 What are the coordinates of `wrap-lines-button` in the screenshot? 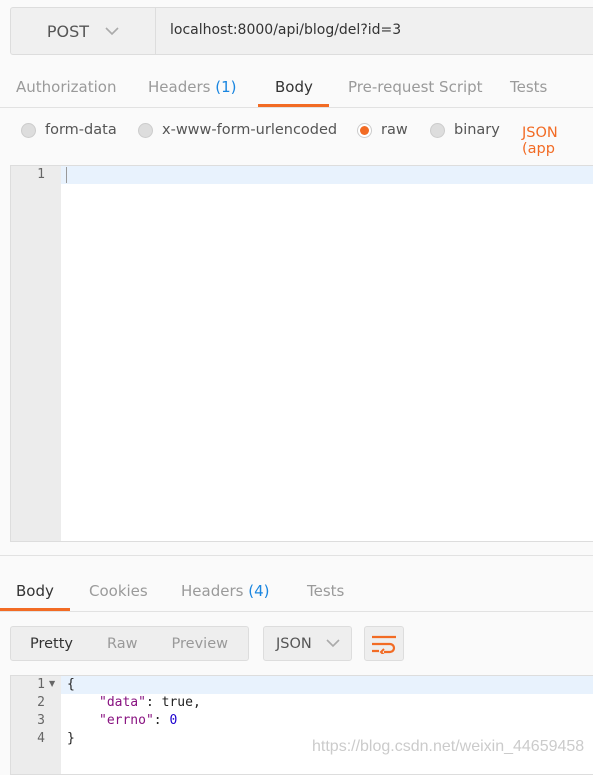 It's located at (384, 643).